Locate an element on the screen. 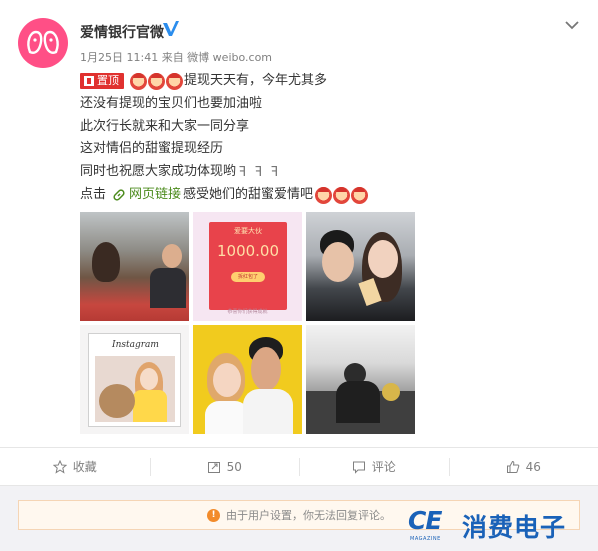  post-text: 感受她们的甜蜜爱情吧 is located at coordinates (248, 194).